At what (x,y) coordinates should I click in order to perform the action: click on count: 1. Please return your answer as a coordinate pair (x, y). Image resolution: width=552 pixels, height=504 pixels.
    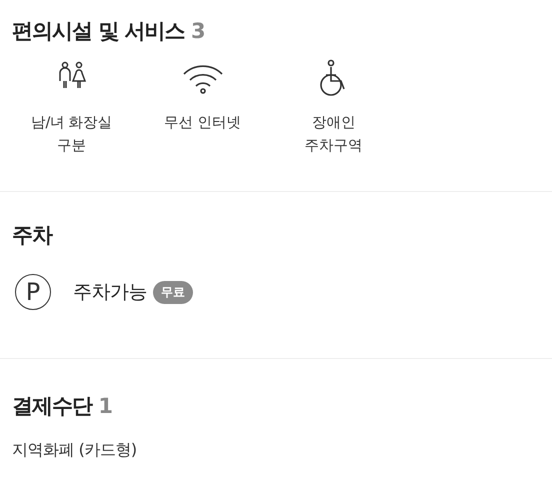
    Looking at the image, I should click on (105, 406).